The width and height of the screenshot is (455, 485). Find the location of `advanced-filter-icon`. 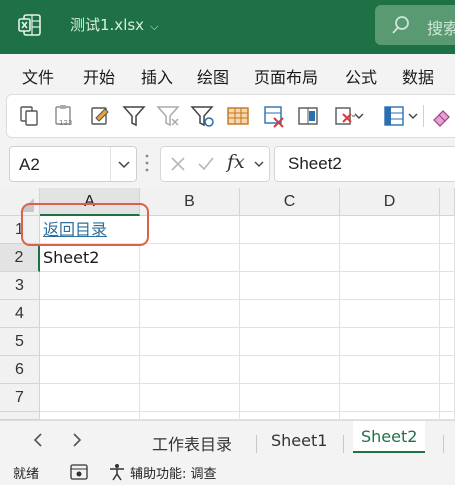

advanced-filter-icon is located at coordinates (202, 116).